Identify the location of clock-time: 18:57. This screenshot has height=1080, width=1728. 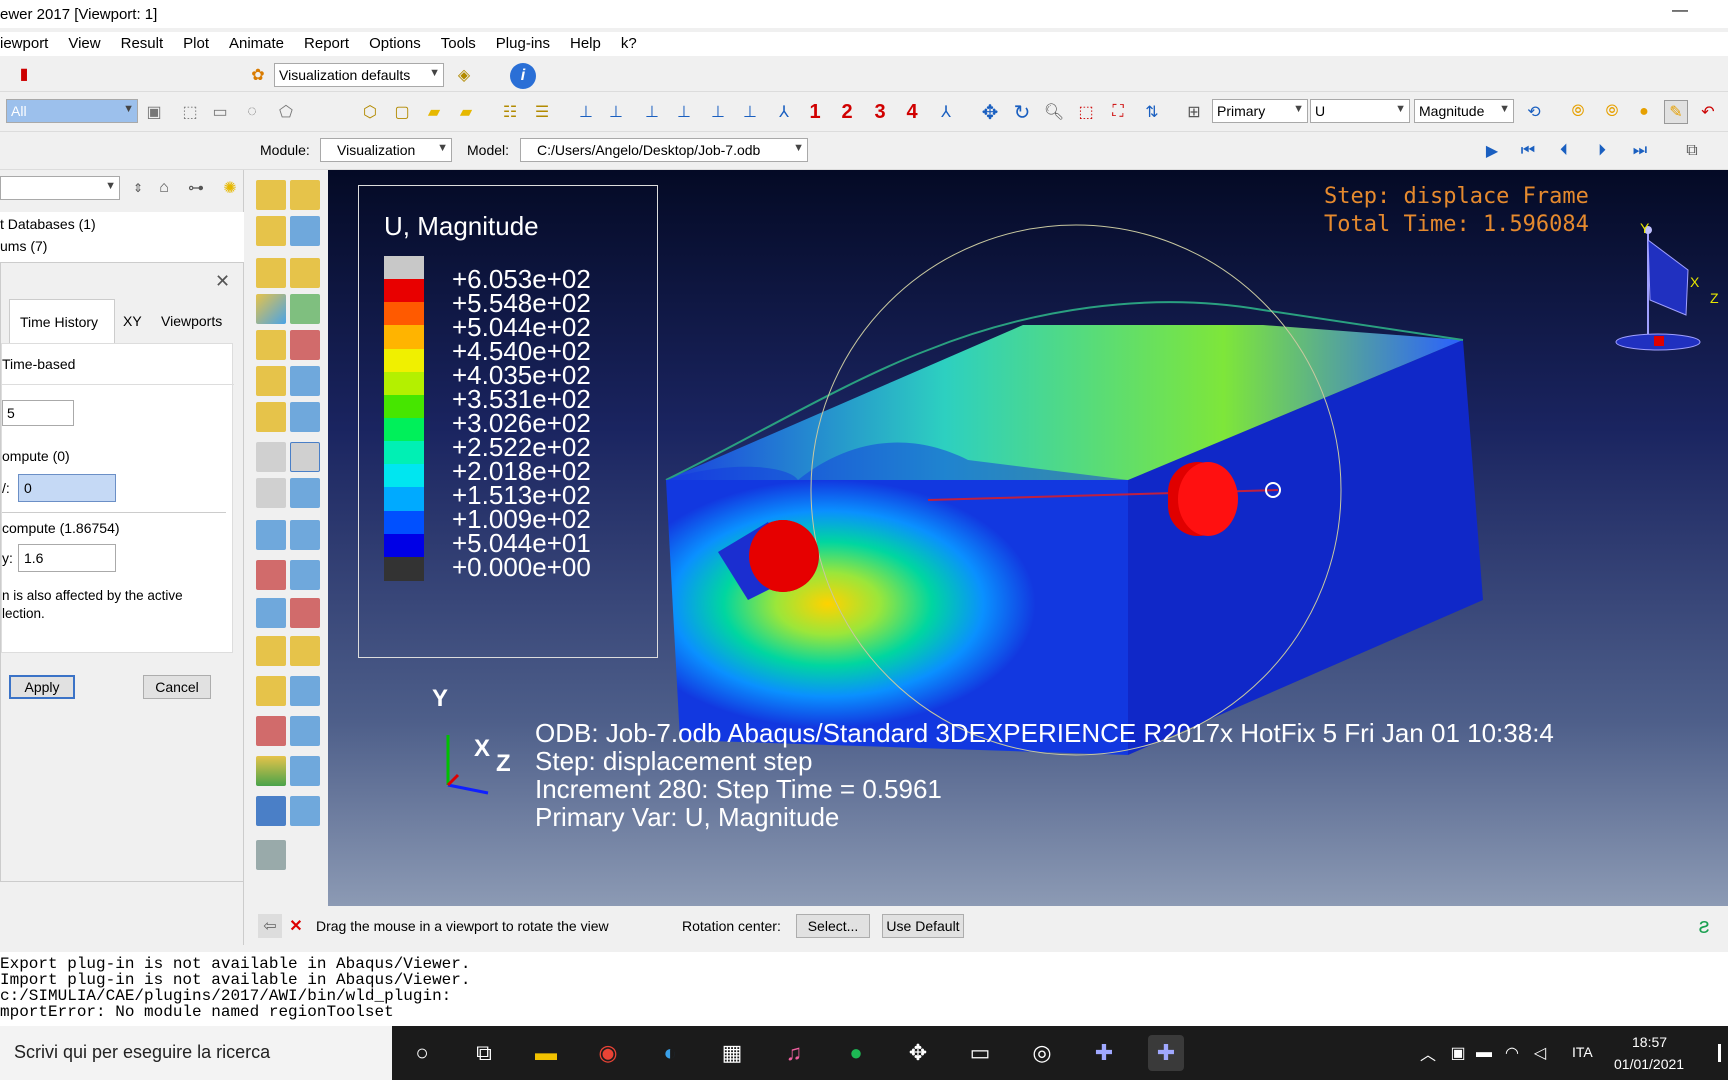
(1649, 1042).